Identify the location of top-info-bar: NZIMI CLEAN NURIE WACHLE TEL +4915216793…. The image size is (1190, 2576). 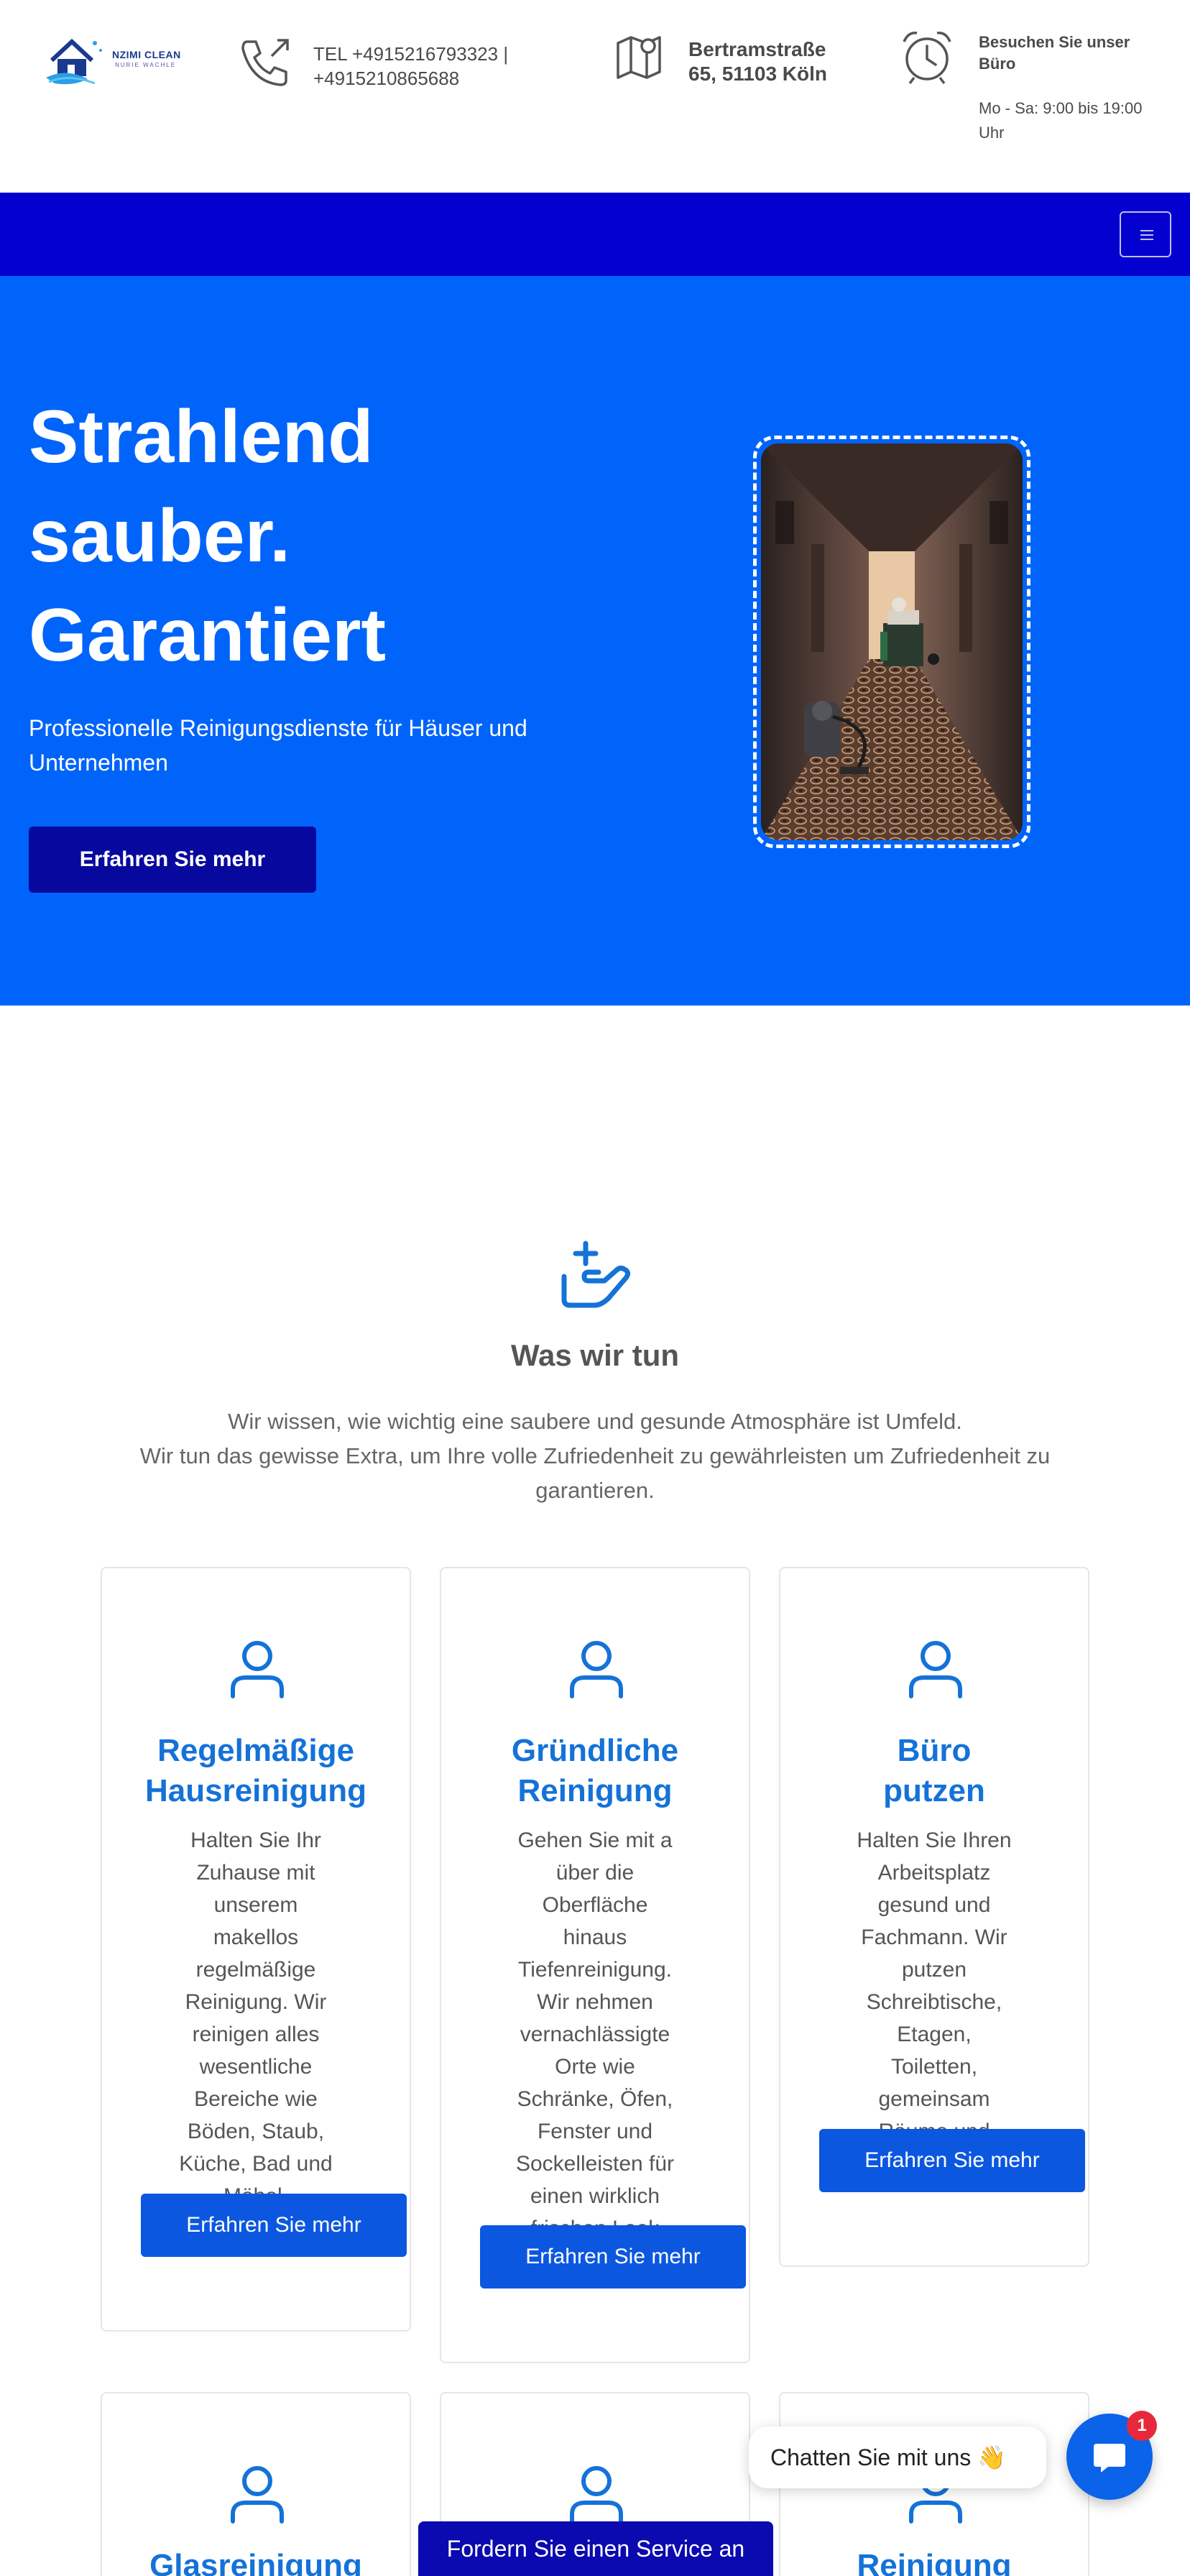
(595, 96).